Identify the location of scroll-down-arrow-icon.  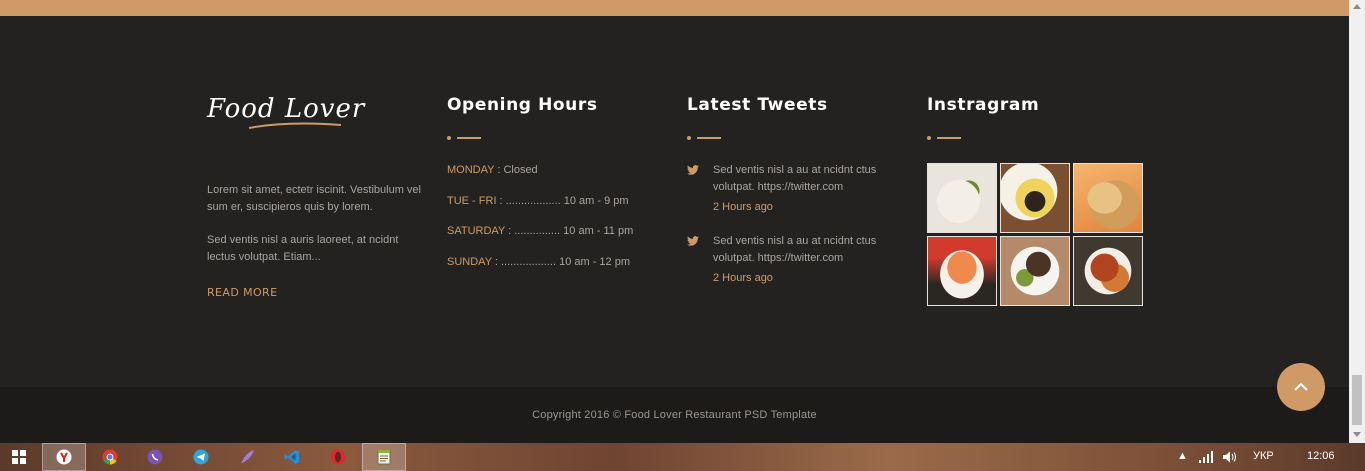
(1357, 434).